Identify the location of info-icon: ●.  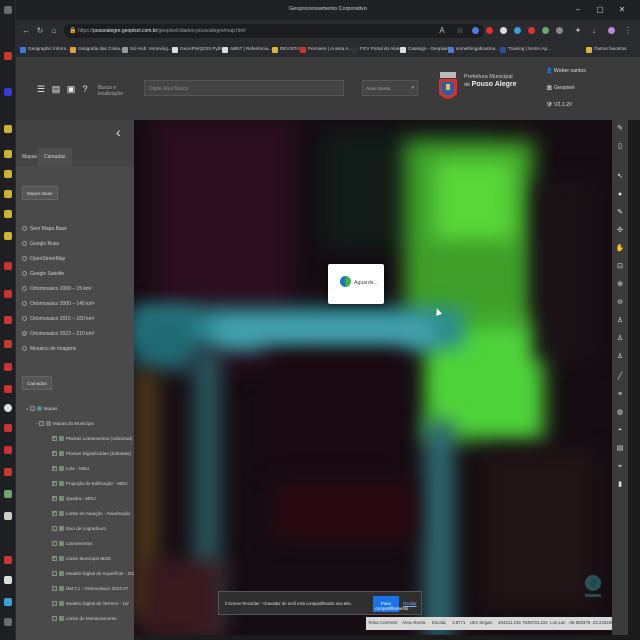
(620, 195).